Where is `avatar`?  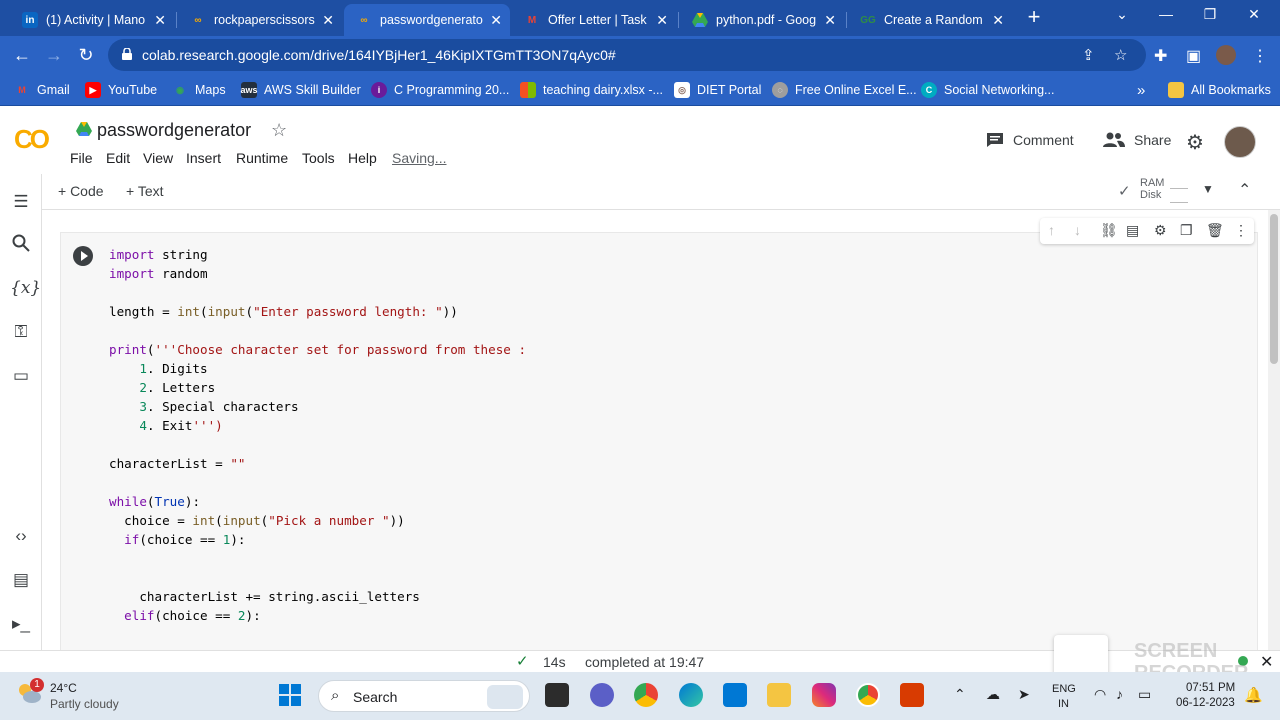
avatar is located at coordinates (1240, 142).